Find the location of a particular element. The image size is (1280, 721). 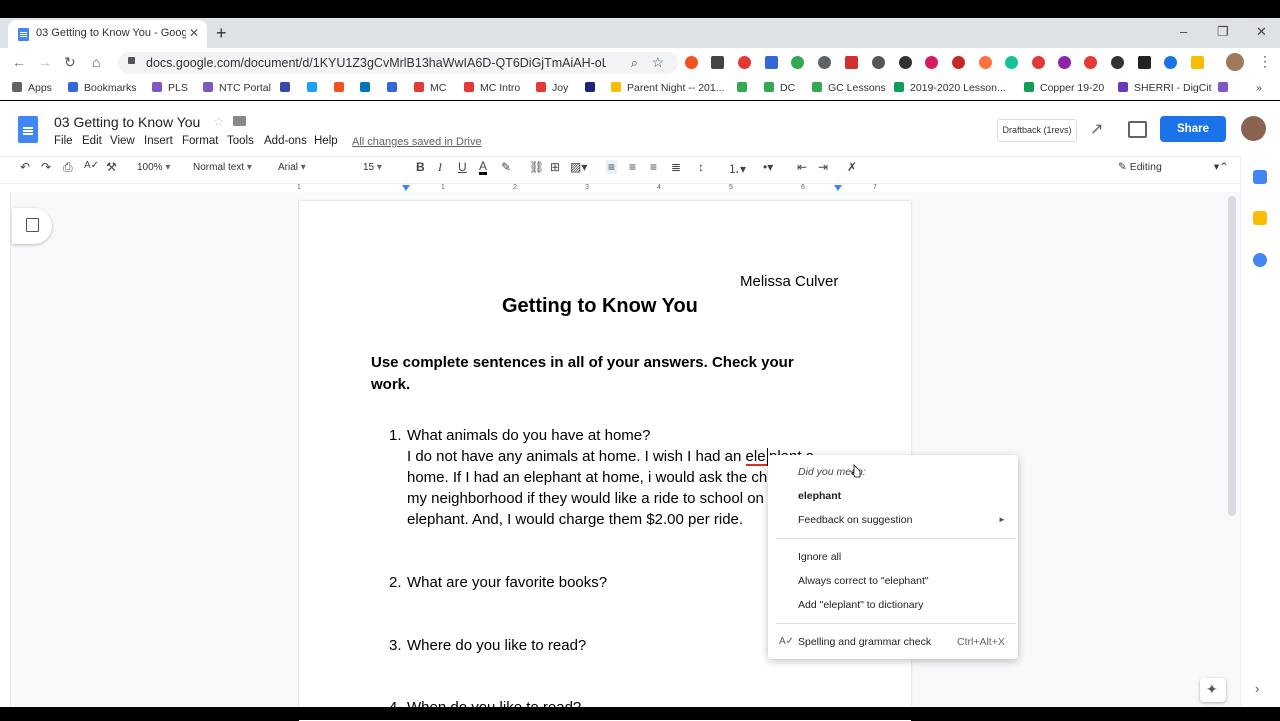

indent-marker-icon is located at coordinates (406, 188).